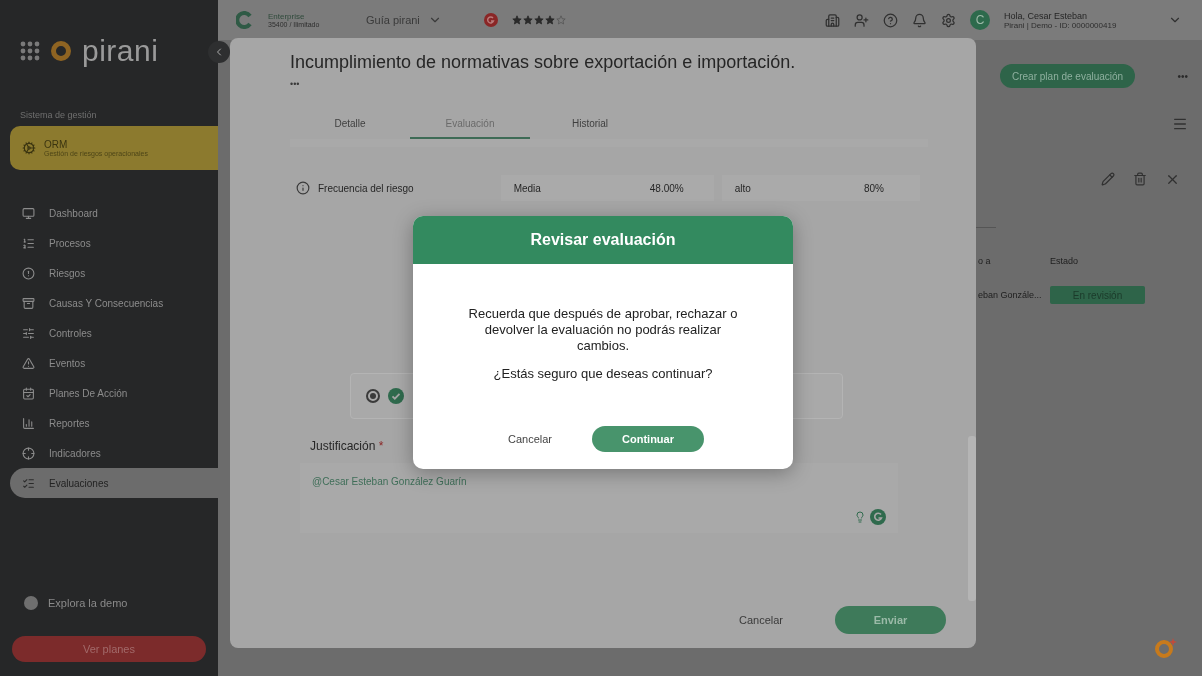 The width and height of the screenshot is (1202, 676). What do you see at coordinates (59, 115) in the screenshot?
I see `section-label: Sistema de gestión` at bounding box center [59, 115].